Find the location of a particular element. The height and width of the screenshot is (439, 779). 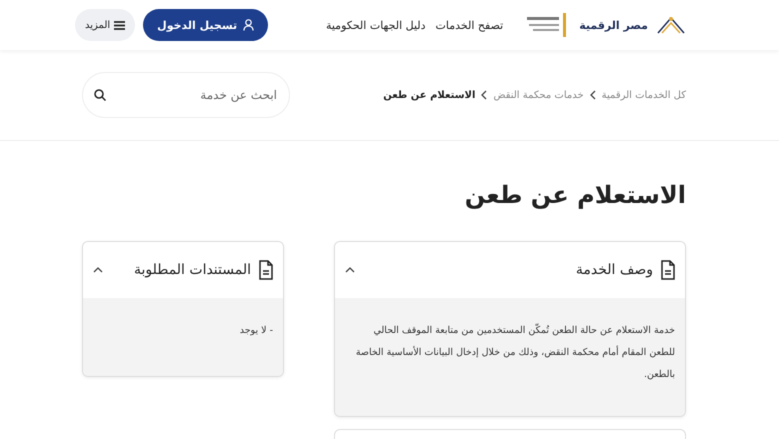

breadcrumb-link: الاستعلام عن طعن is located at coordinates (429, 95).